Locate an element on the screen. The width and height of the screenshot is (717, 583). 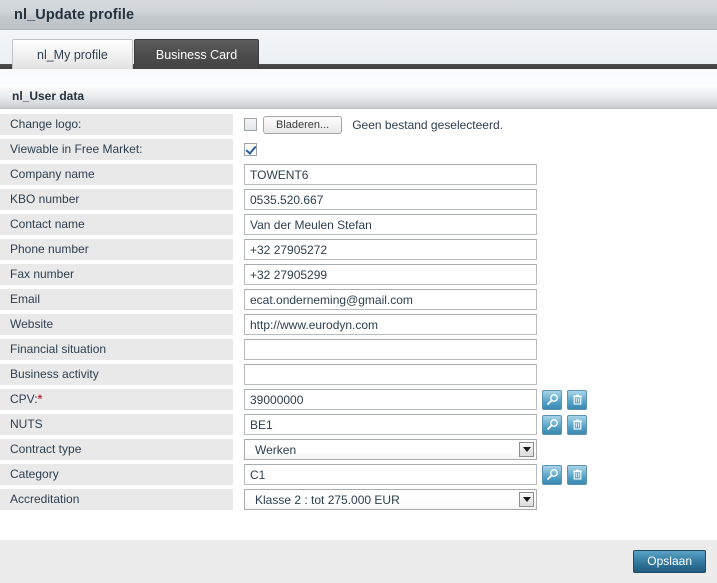
form-row-phone-number: Phone number is located at coordinates (358, 249).